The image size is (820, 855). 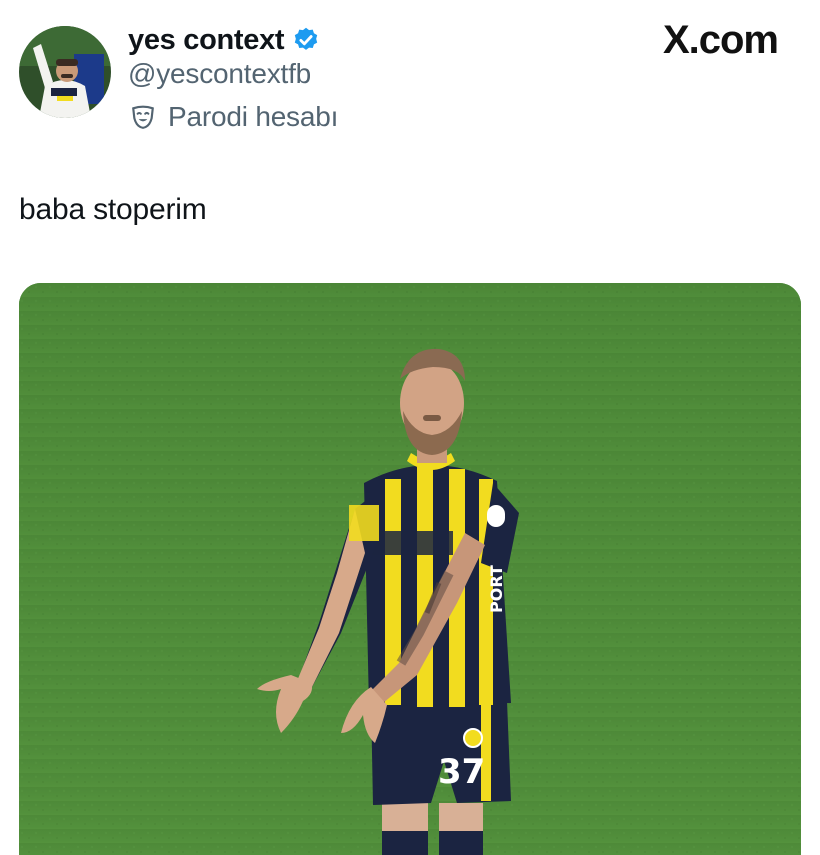 What do you see at coordinates (113, 209) in the screenshot?
I see `tweet-text: baba stoperim` at bounding box center [113, 209].